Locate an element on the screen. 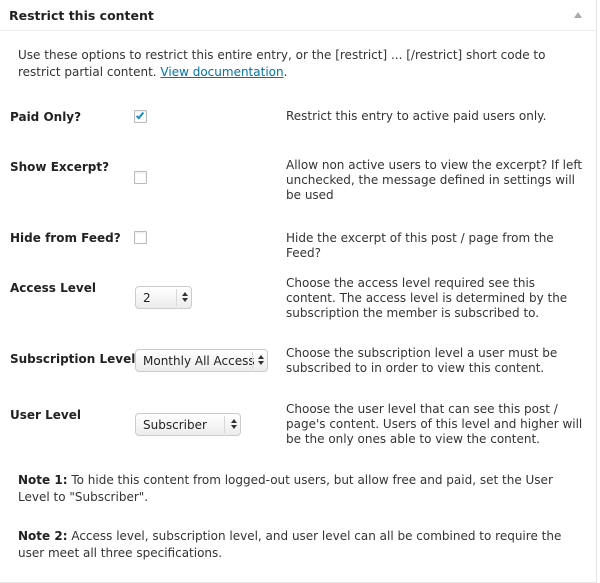 The image size is (600, 583). user-level-value: Subscriber is located at coordinates (175, 425).